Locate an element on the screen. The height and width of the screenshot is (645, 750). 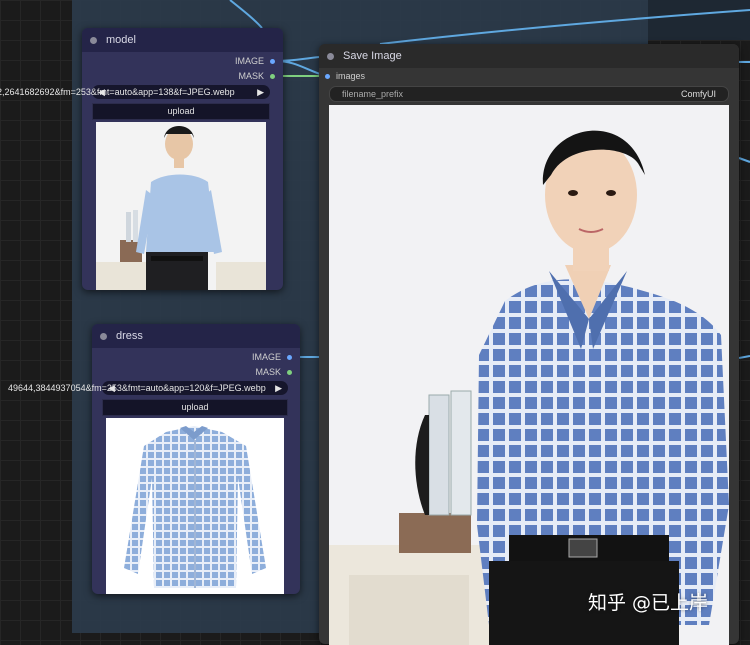
watermark: 知乎 @已上岸 is located at coordinates (648, 603).